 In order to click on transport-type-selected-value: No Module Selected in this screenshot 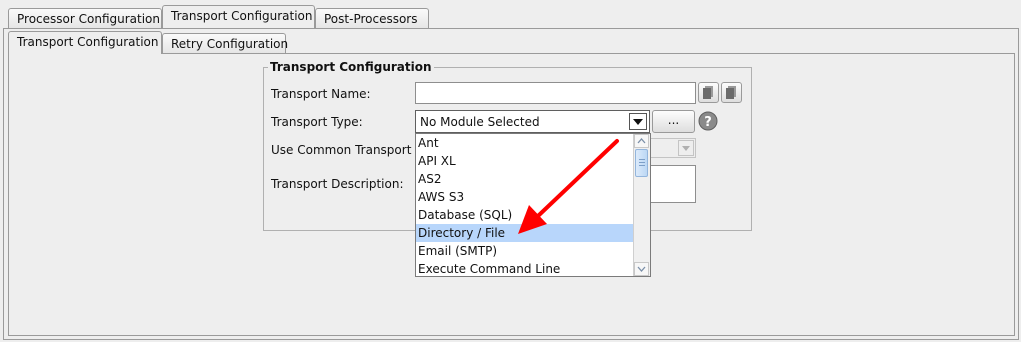, I will do `click(480, 122)`.